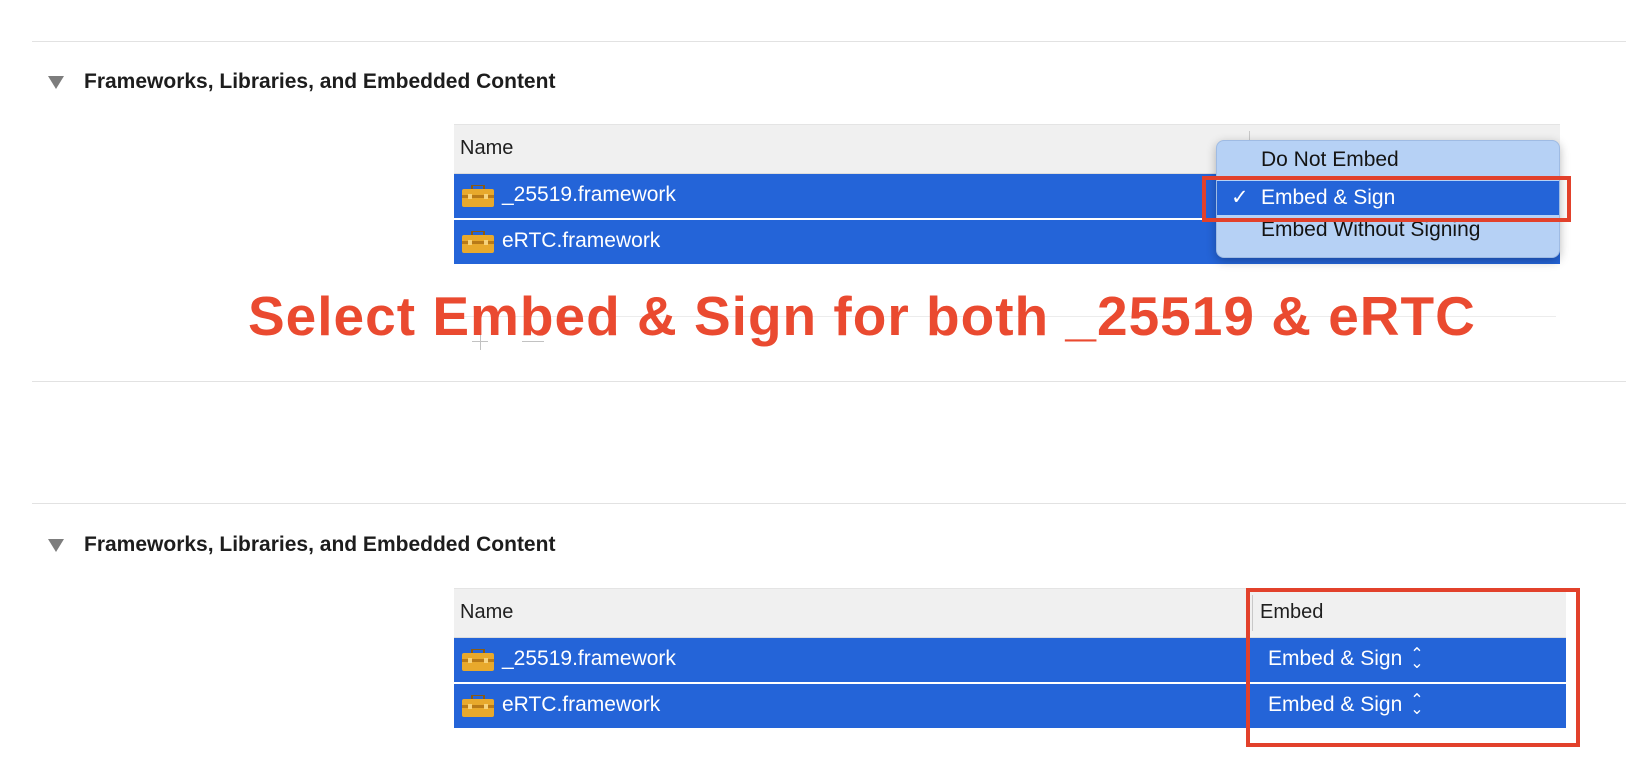 This screenshot has width=1626, height=782. What do you see at coordinates (1386, 199) in the screenshot?
I see `callout-box-embed-sign-option` at bounding box center [1386, 199].